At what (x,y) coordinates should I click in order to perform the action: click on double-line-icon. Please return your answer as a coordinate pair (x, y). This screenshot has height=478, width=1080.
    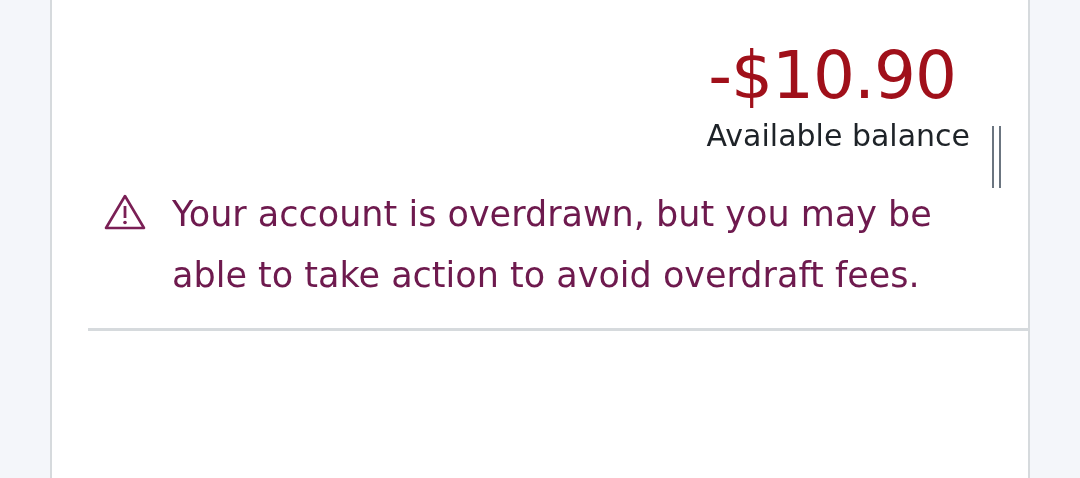
    Looking at the image, I should click on (997, 157).